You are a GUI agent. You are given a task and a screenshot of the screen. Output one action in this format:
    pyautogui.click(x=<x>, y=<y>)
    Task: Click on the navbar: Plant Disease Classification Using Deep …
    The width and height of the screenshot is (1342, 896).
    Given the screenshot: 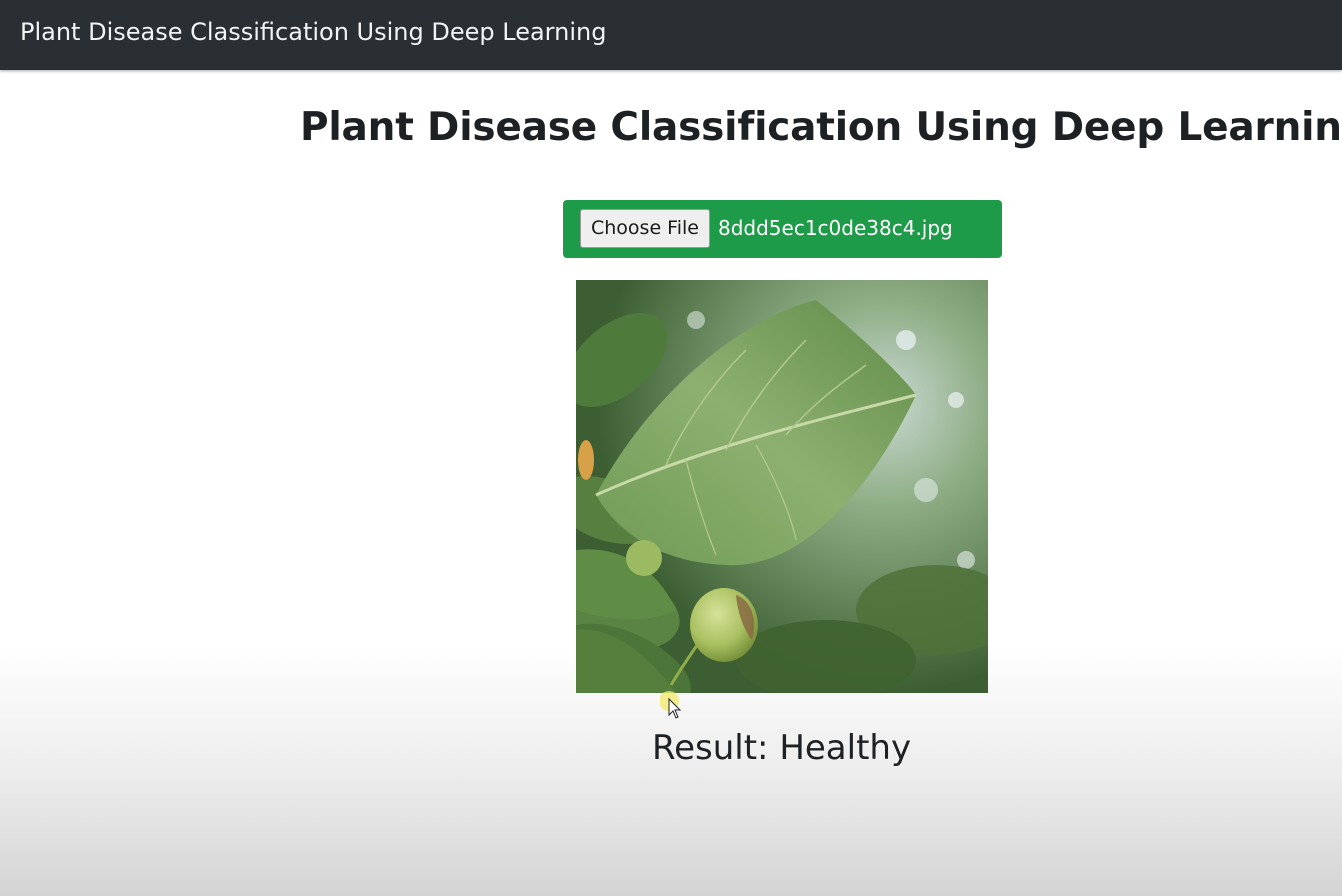 What is the action you would take?
    pyautogui.click(x=671, y=35)
    